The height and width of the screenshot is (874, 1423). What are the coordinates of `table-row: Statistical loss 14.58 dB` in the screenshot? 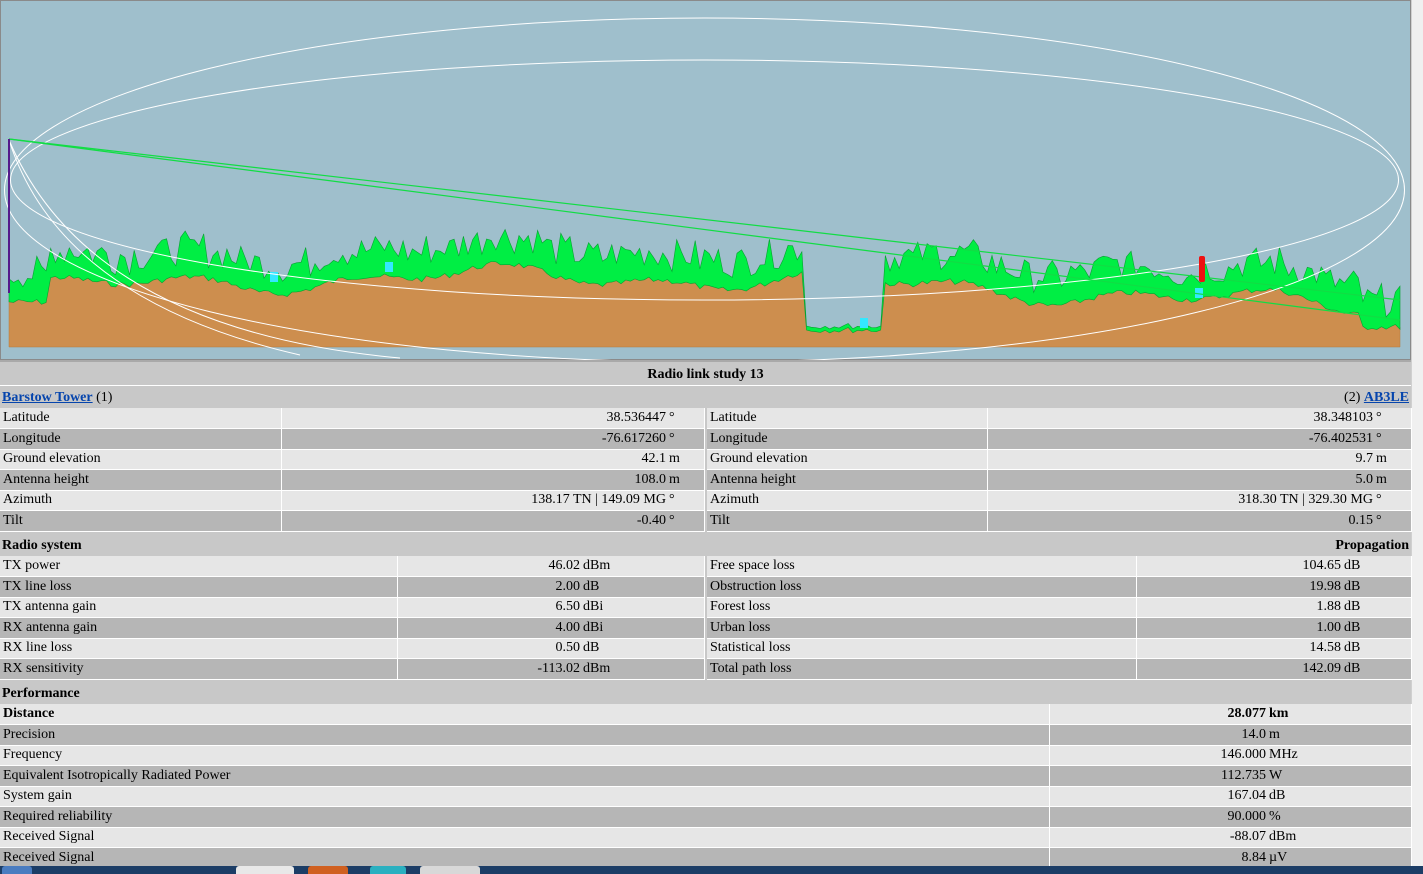 It's located at (1059, 648).